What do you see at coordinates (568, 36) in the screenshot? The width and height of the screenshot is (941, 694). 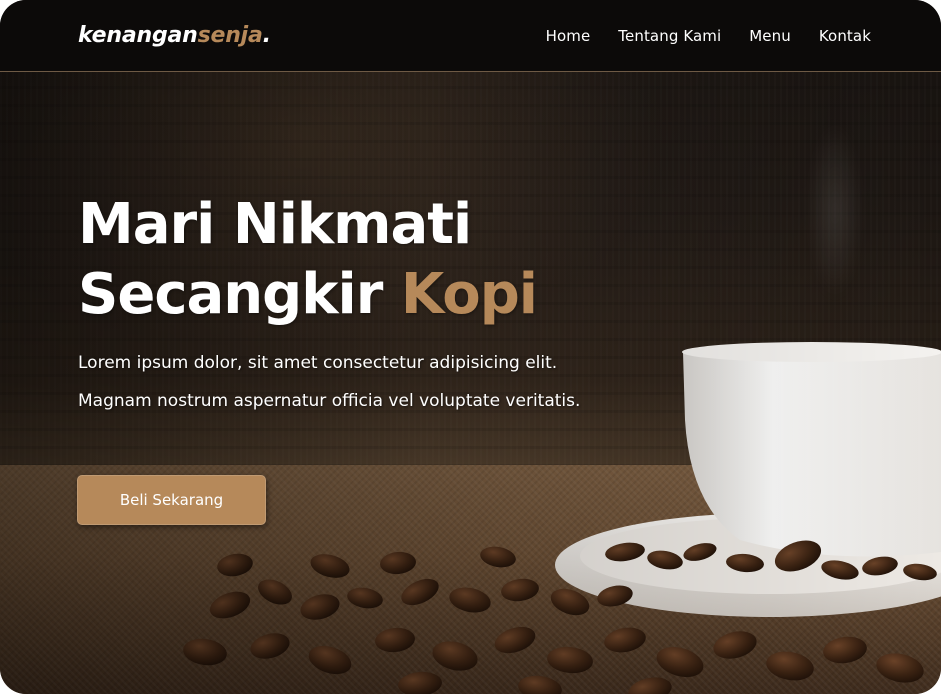 I see `nav-link-home: Home` at bounding box center [568, 36].